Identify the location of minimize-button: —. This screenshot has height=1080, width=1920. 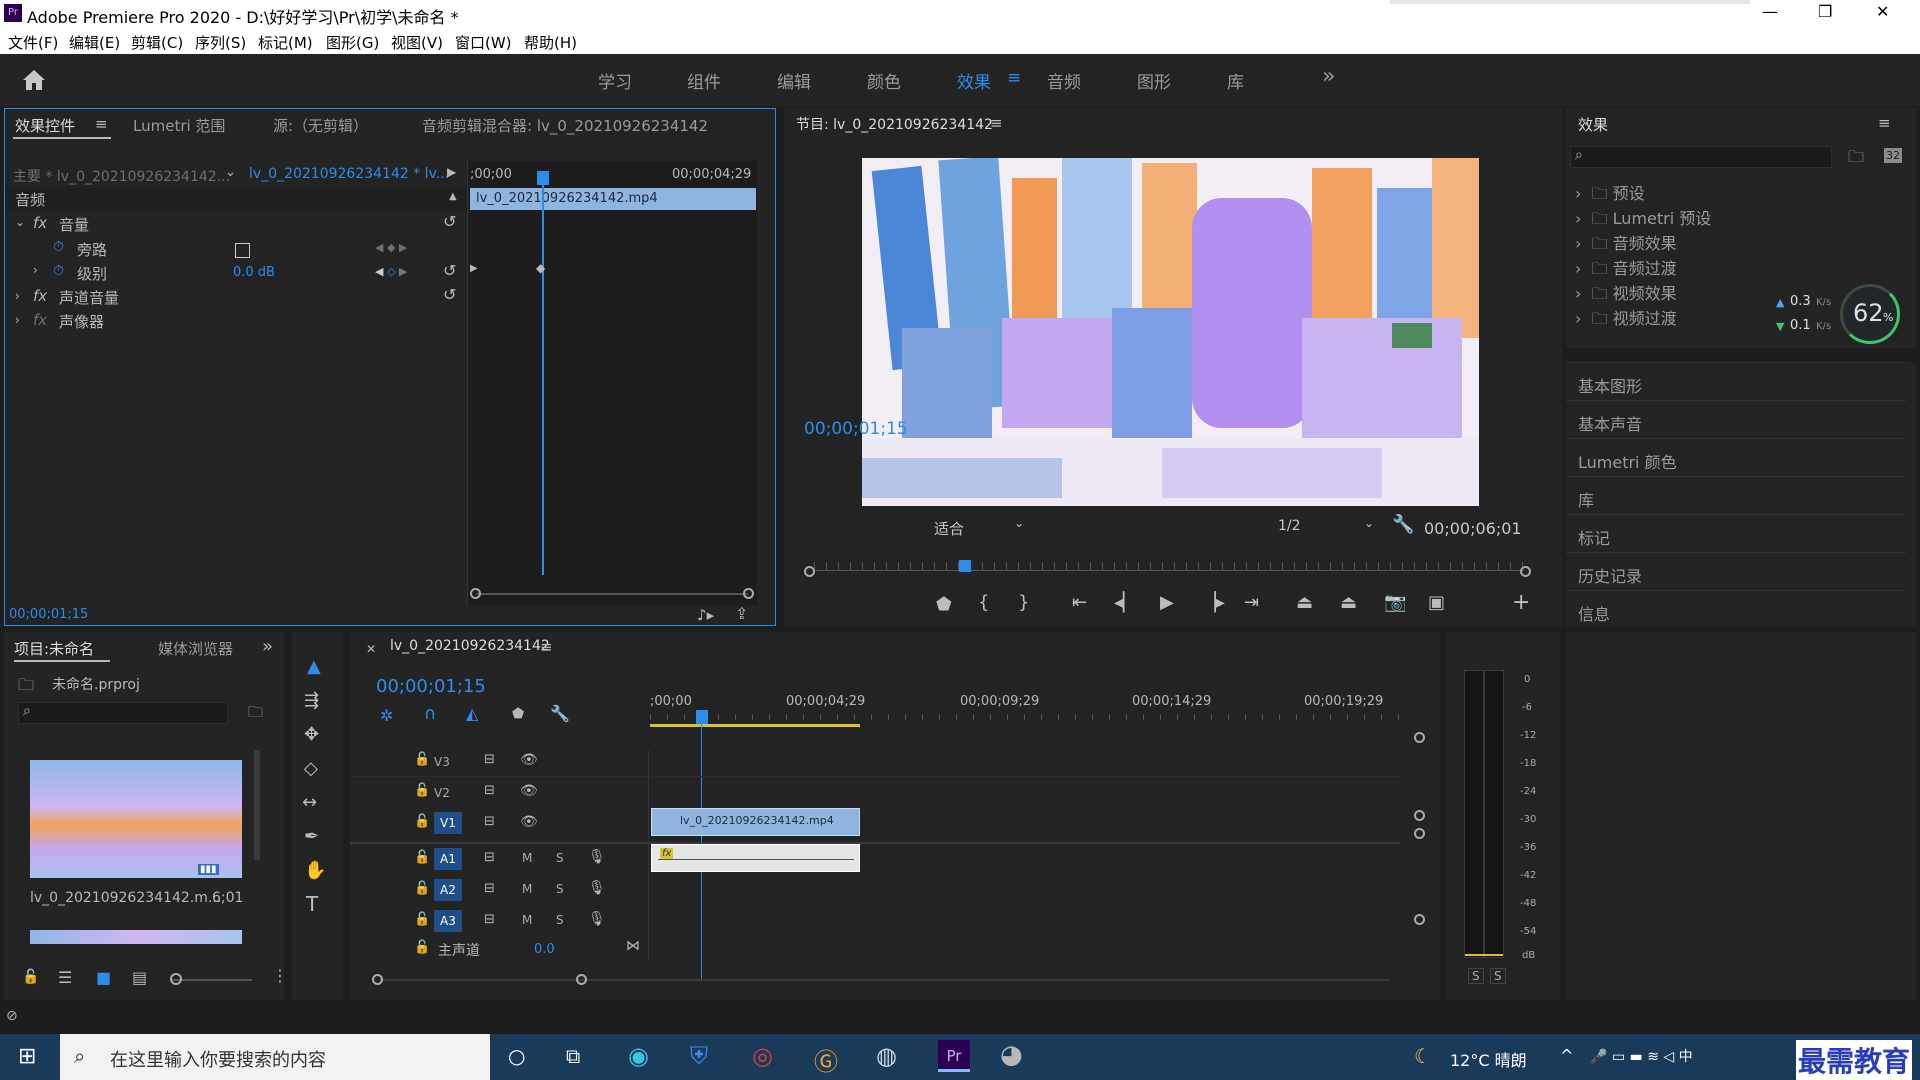
(1770, 11).